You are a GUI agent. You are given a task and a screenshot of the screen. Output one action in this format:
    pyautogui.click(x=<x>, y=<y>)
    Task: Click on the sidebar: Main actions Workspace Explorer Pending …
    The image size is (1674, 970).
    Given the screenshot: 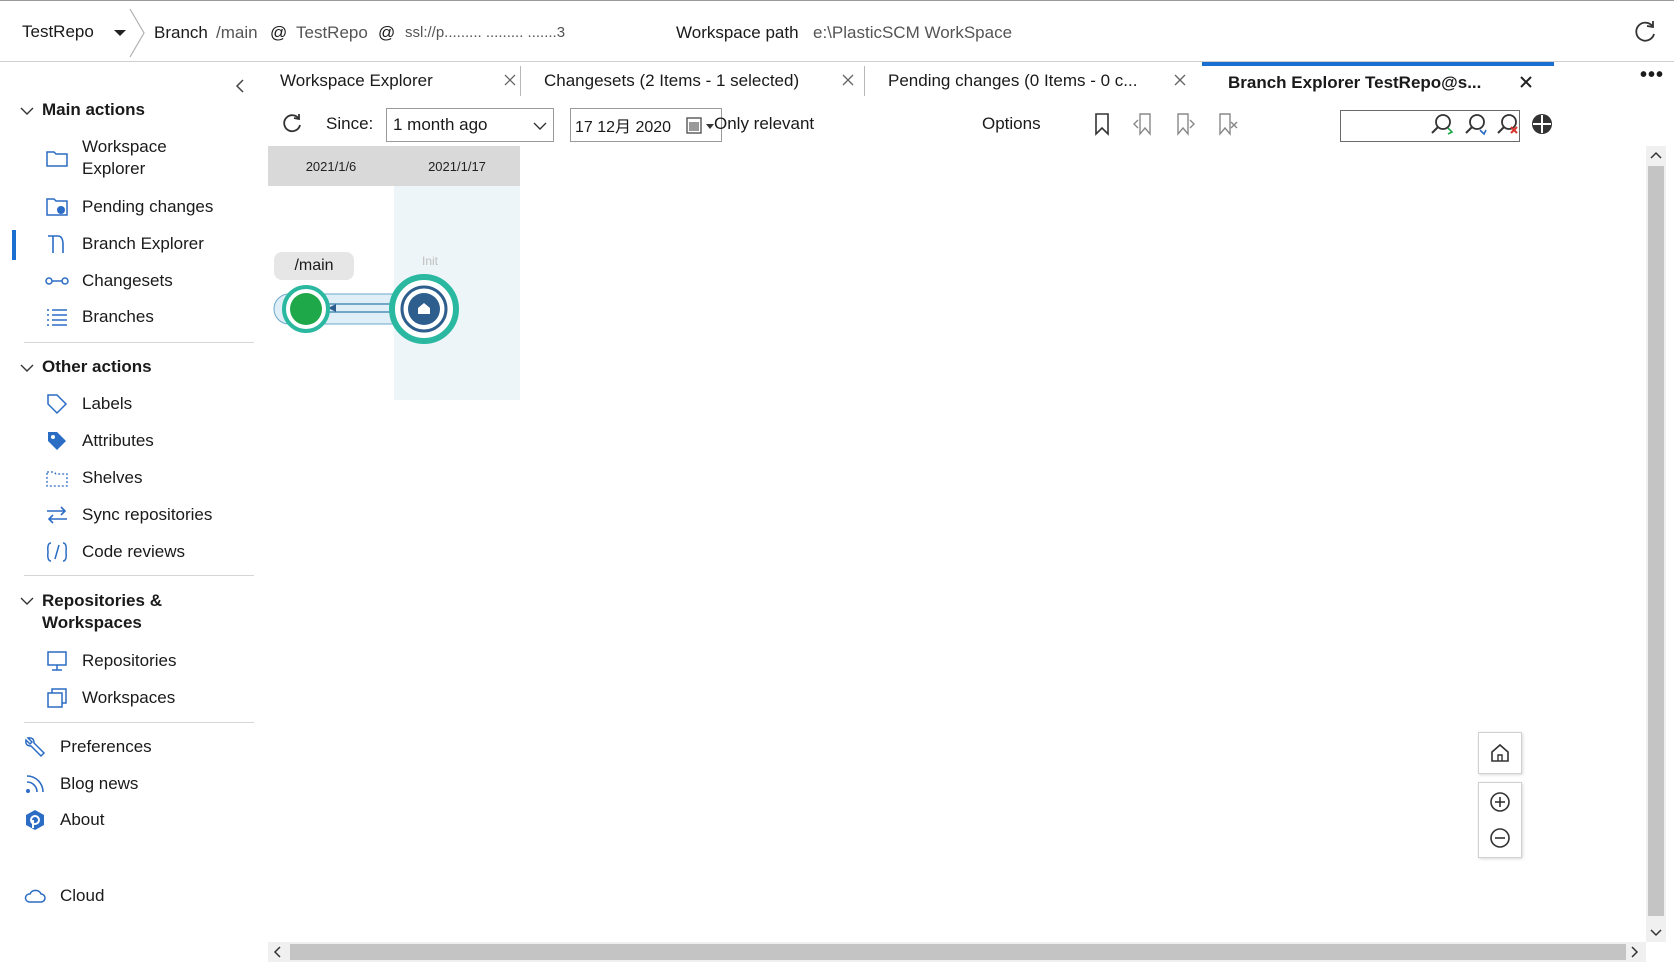 What is the action you would take?
    pyautogui.click(x=139, y=516)
    